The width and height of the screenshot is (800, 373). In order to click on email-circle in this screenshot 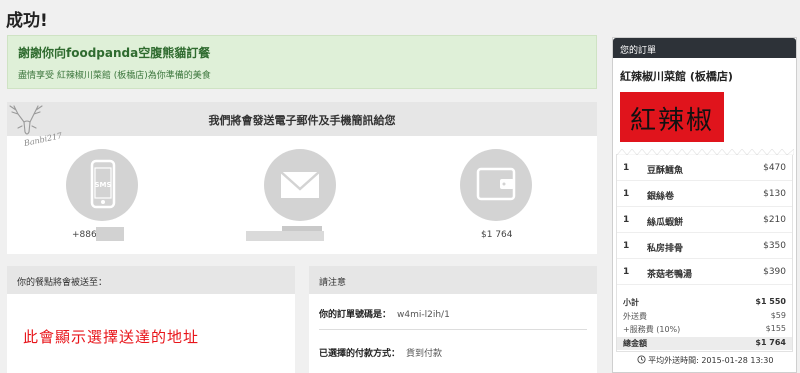, I will do `click(300, 185)`.